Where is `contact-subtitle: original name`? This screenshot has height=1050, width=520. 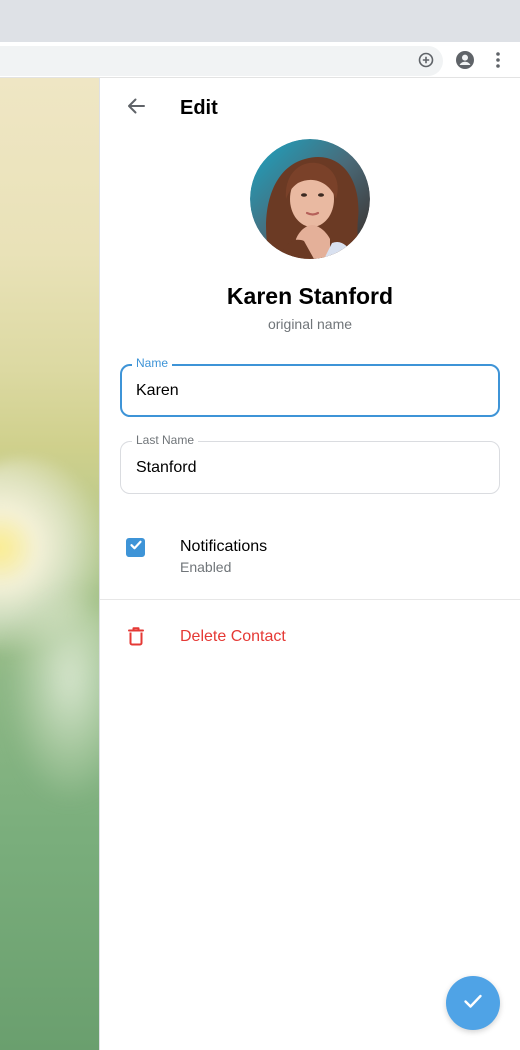
contact-subtitle: original name is located at coordinates (310, 324).